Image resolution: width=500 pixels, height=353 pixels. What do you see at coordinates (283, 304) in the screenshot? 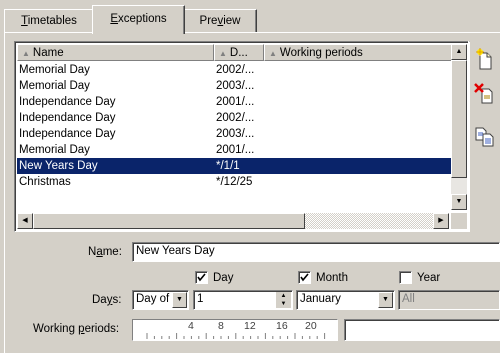
I see `spin-down-icon: ▼` at bounding box center [283, 304].